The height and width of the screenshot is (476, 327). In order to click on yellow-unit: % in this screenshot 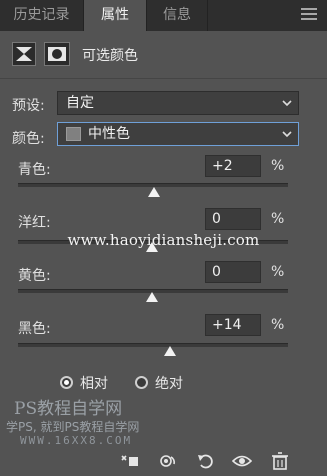, I will do `click(278, 272)`.